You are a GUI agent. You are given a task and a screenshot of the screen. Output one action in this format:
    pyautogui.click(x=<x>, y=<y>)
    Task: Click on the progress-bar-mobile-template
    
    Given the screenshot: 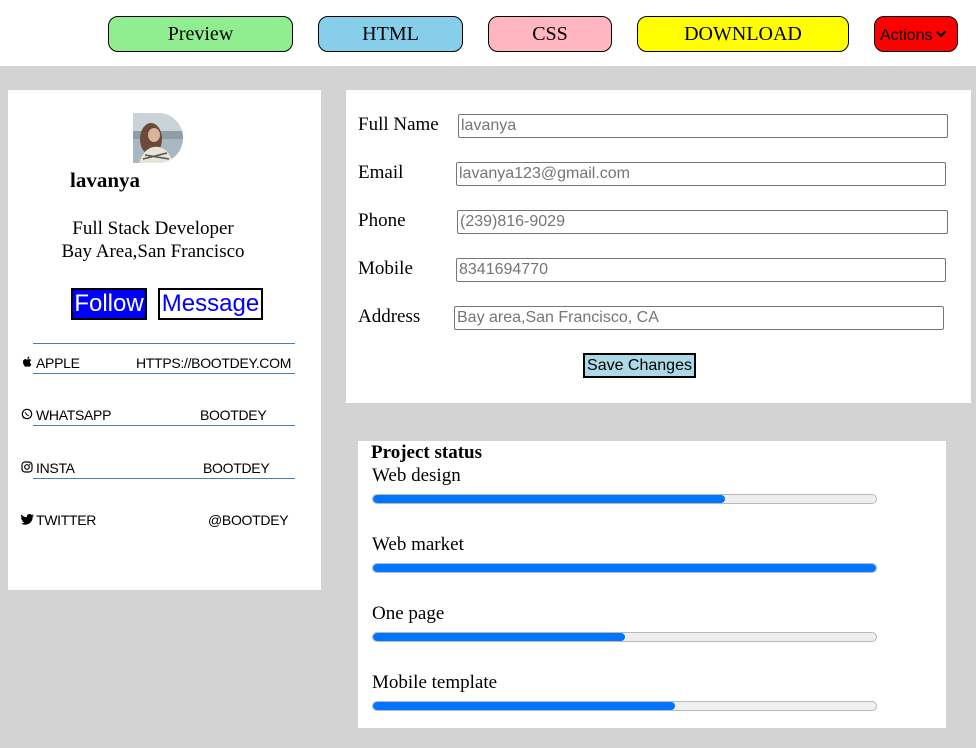 What is the action you would take?
    pyautogui.click(x=624, y=706)
    